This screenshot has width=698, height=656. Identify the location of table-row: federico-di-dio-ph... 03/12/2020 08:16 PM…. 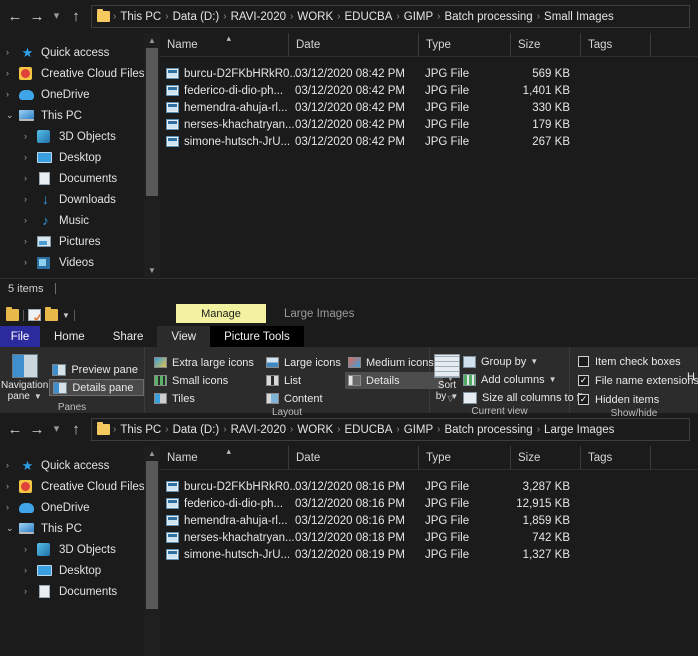
(429, 503).